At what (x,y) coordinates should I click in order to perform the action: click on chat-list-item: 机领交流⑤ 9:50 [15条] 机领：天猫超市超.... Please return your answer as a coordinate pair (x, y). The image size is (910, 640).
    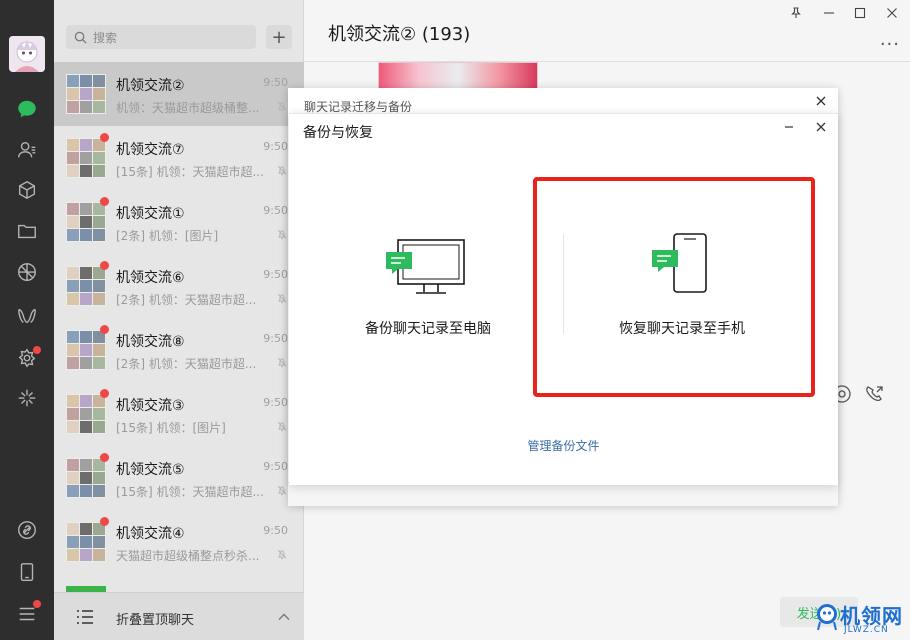
    Looking at the image, I should click on (179, 478).